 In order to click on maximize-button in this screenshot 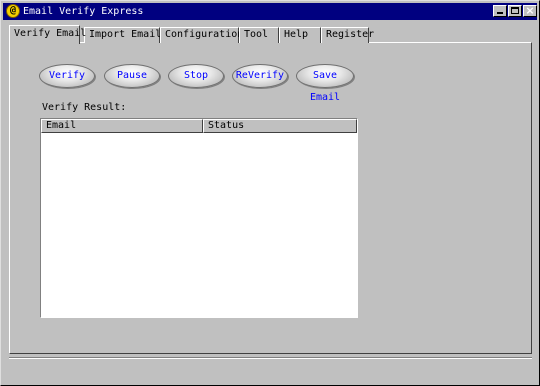, I will do `click(515, 11)`.